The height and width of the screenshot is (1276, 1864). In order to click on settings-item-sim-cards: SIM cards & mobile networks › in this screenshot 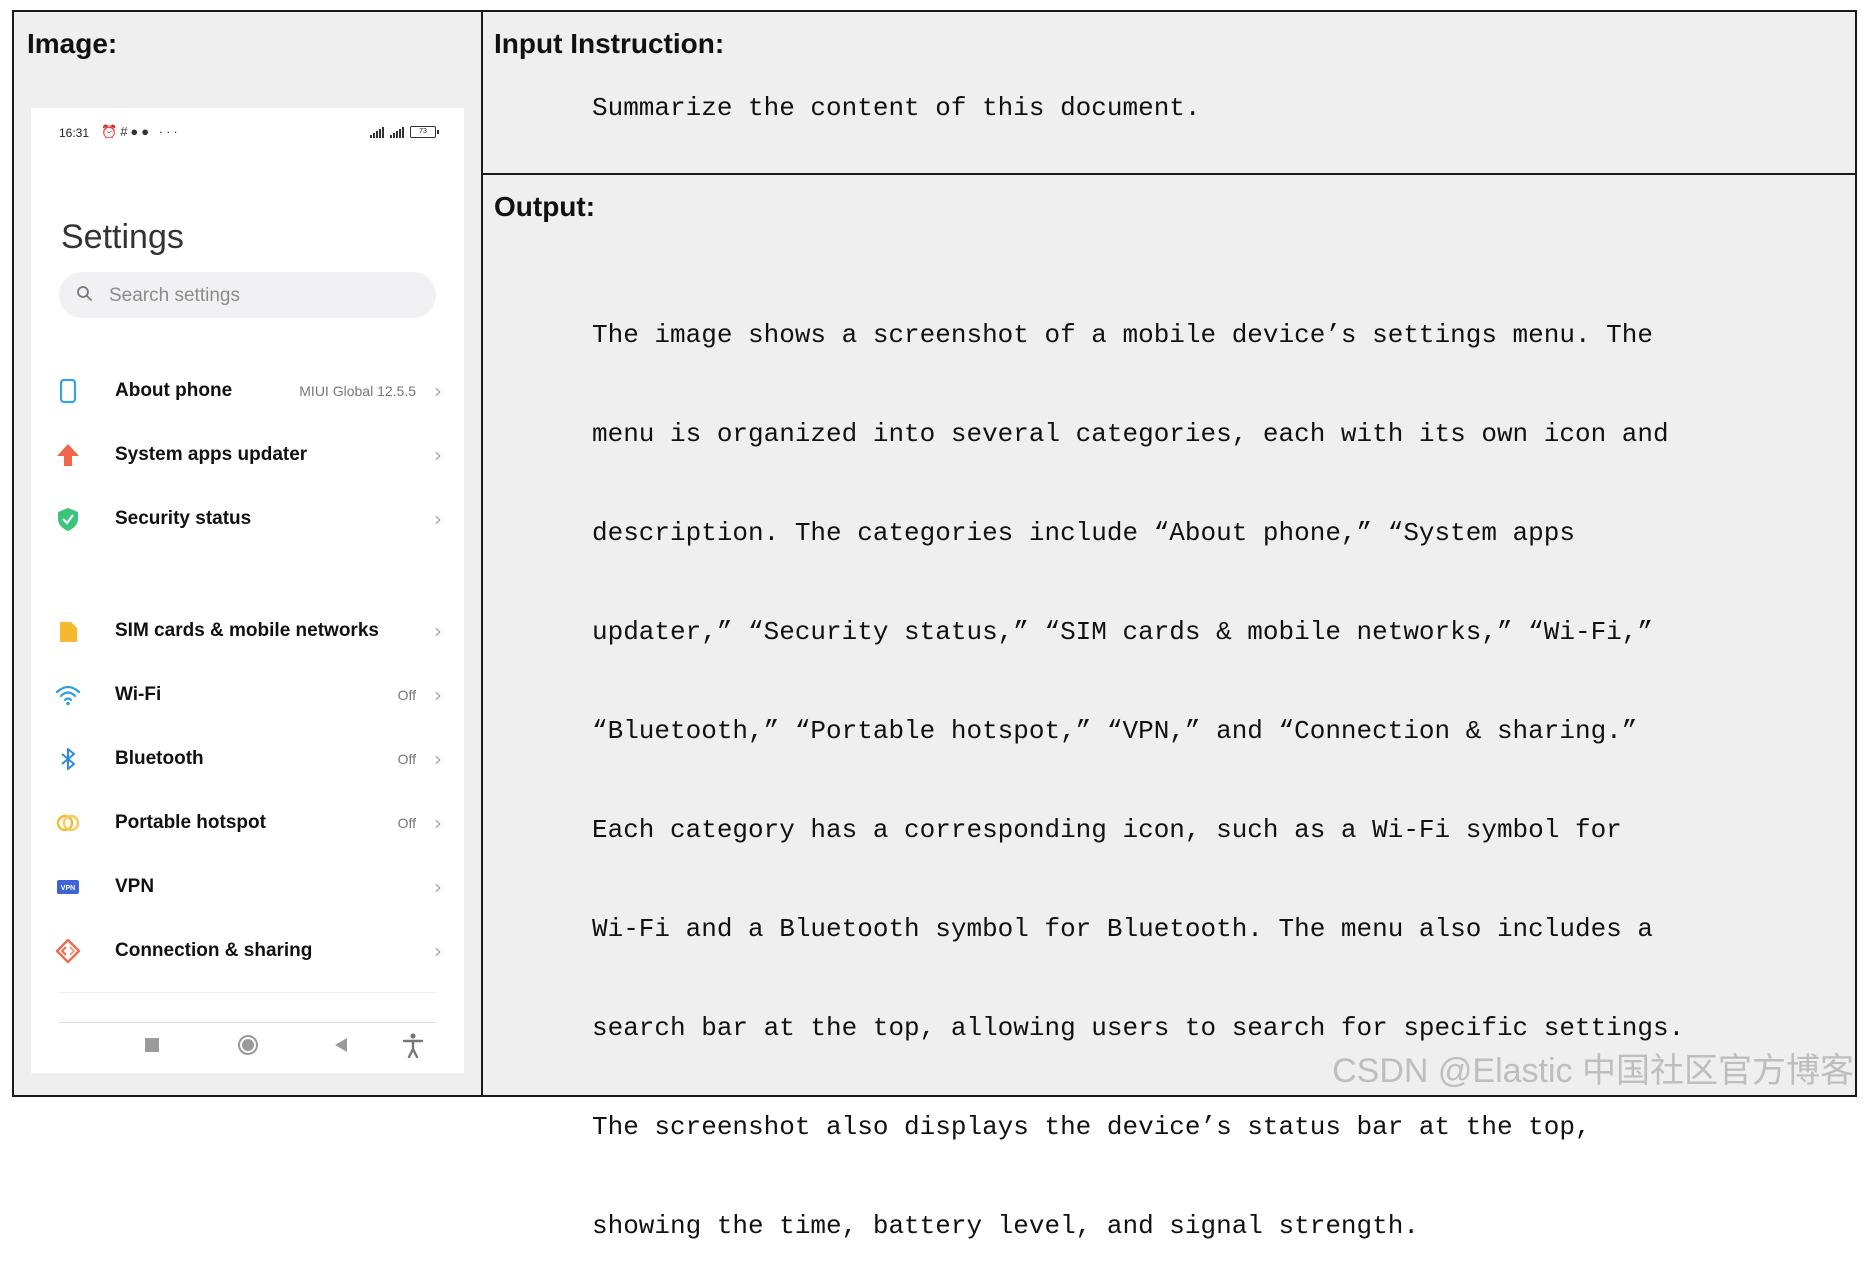, I will do `click(247, 631)`.